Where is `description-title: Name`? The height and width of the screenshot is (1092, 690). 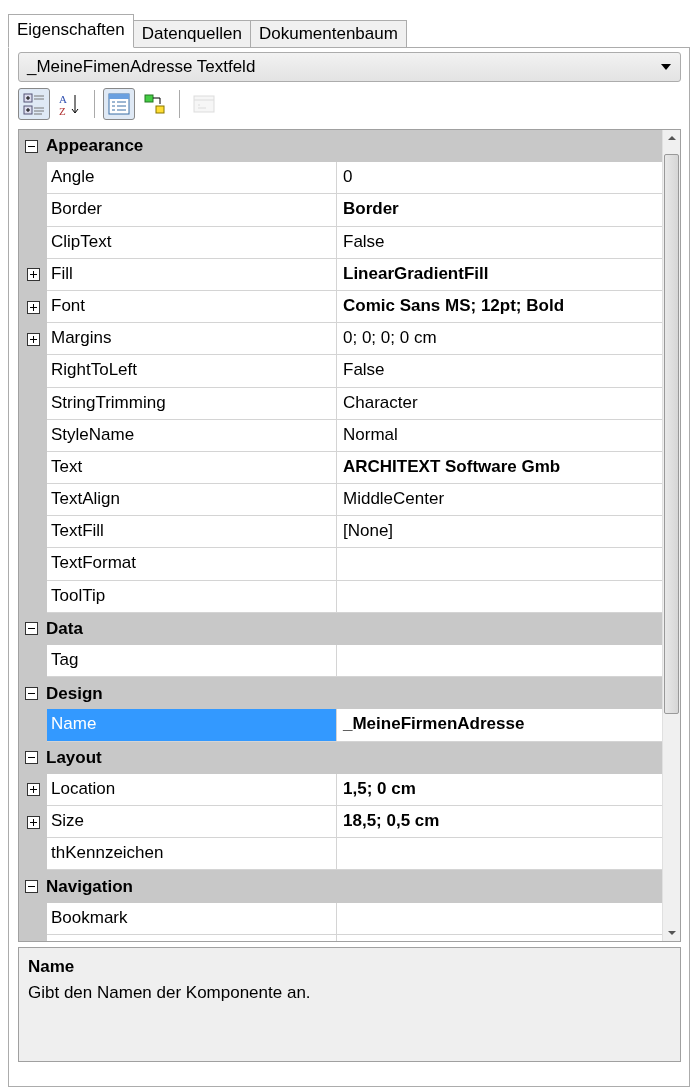
description-title: Name is located at coordinates (52, 967).